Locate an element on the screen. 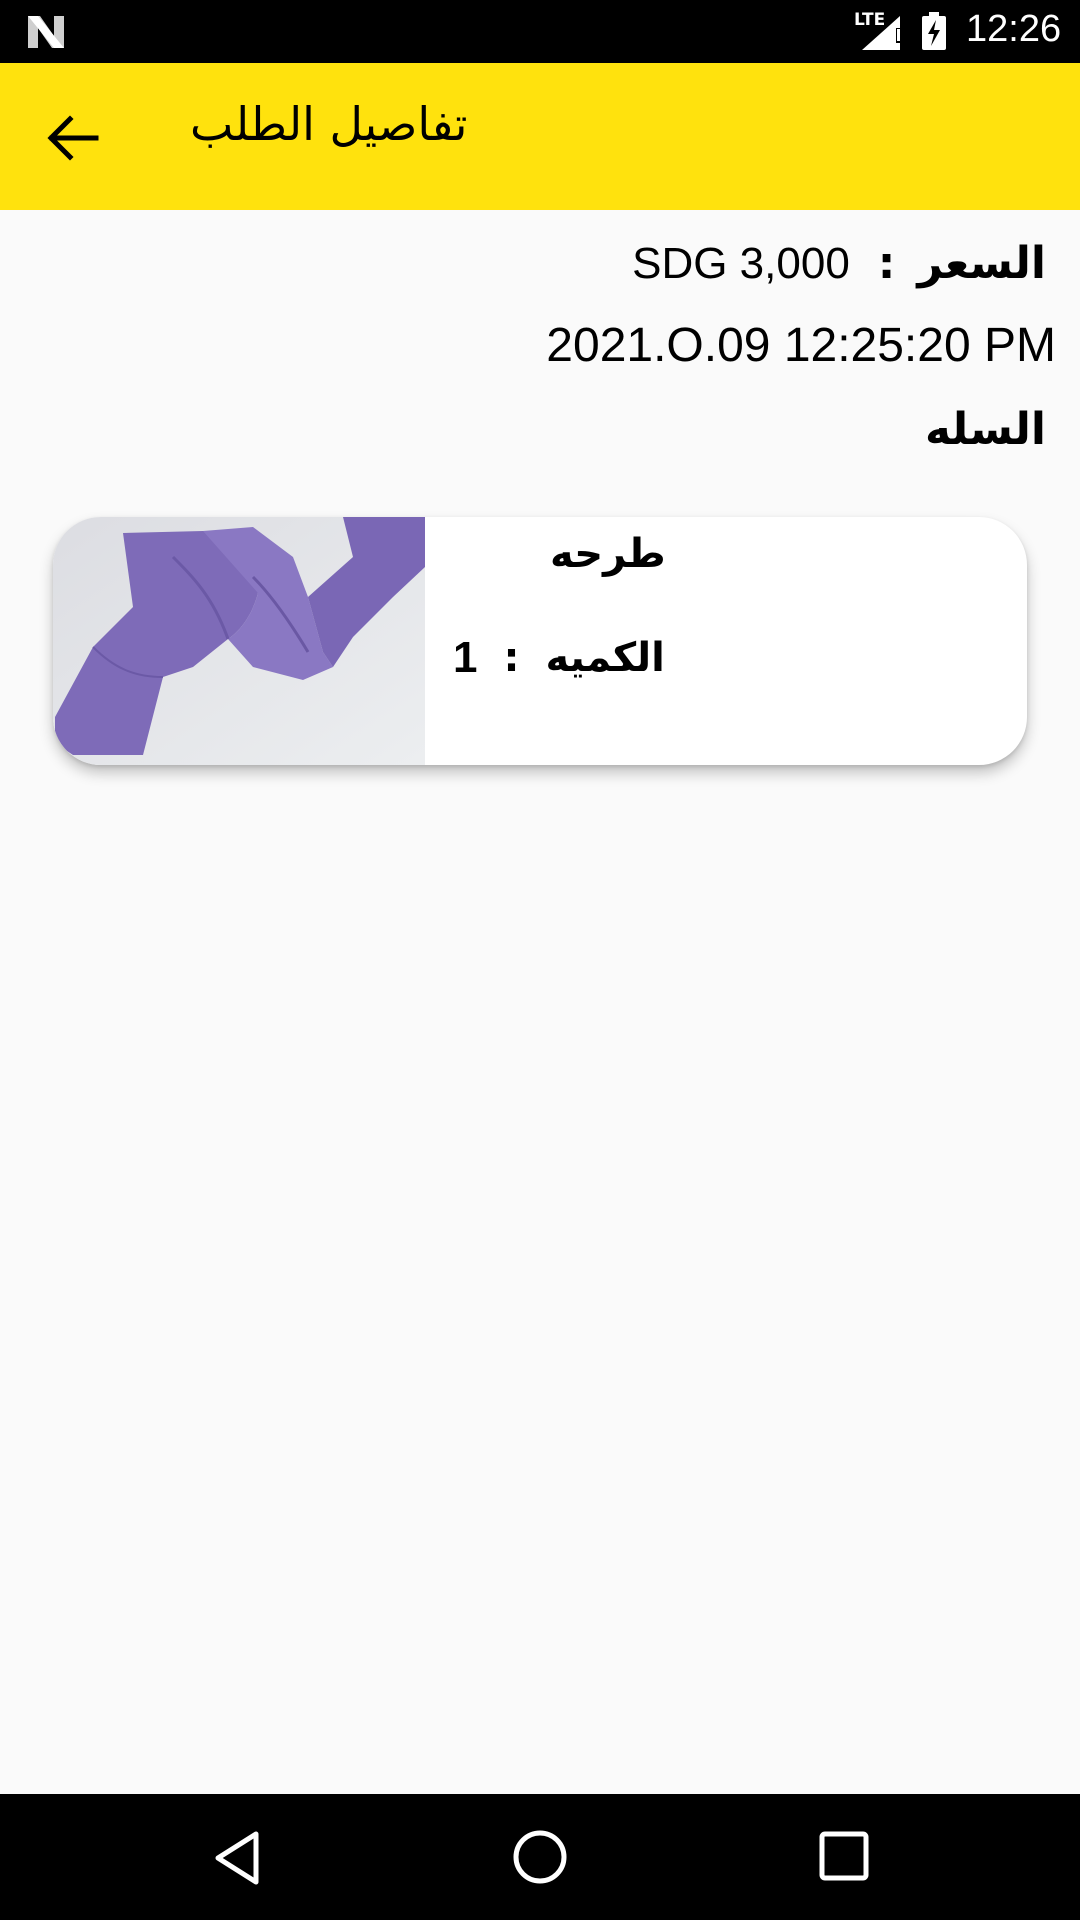 The height and width of the screenshot is (1920, 1080). quantity-row: 1 : الكميه is located at coordinates (559, 658).